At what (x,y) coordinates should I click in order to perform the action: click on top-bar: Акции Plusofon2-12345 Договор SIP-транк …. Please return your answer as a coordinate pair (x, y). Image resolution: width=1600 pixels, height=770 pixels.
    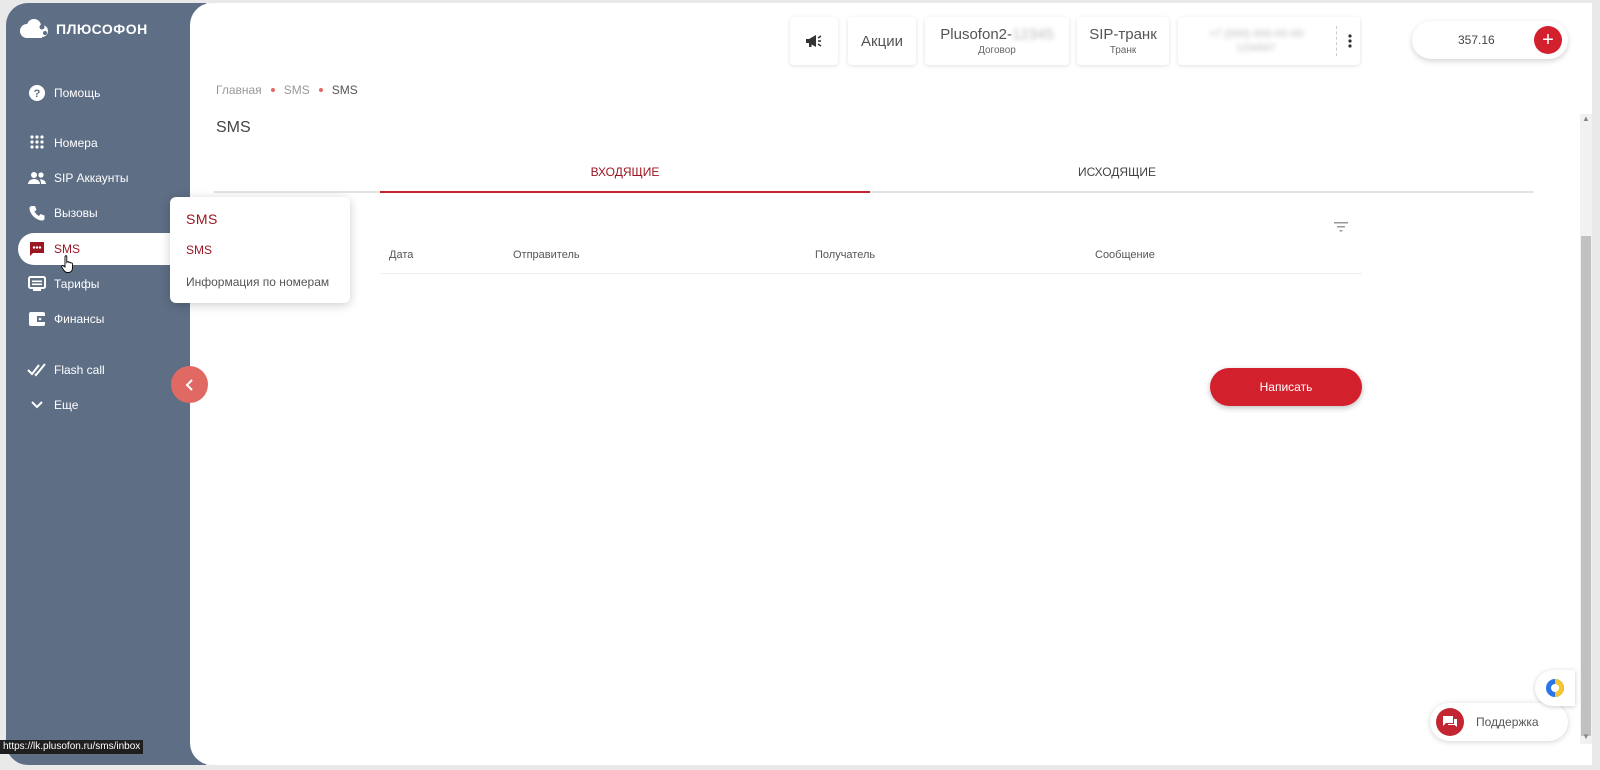
    Looking at the image, I should click on (891, 41).